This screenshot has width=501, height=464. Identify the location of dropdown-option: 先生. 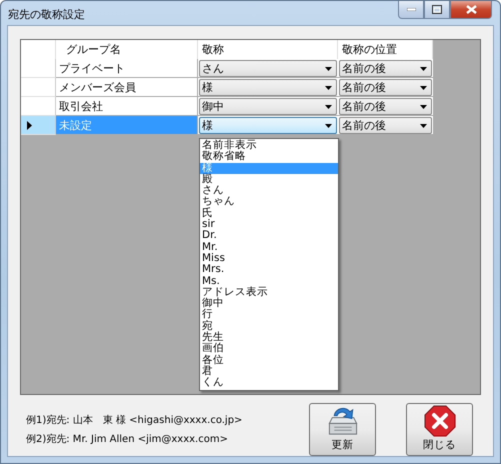
(269, 338).